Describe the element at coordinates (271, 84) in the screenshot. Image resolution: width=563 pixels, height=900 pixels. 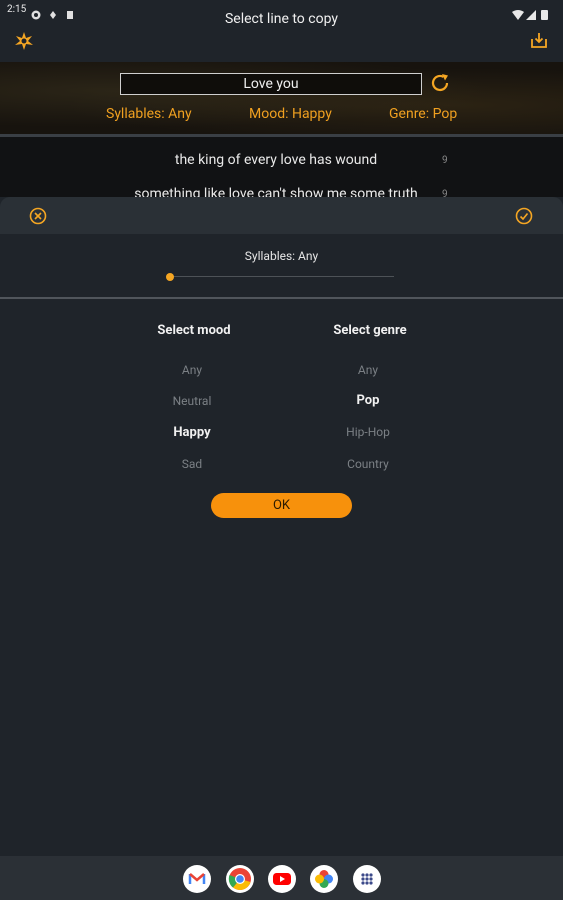
I see `search-input: Love you` at that location.